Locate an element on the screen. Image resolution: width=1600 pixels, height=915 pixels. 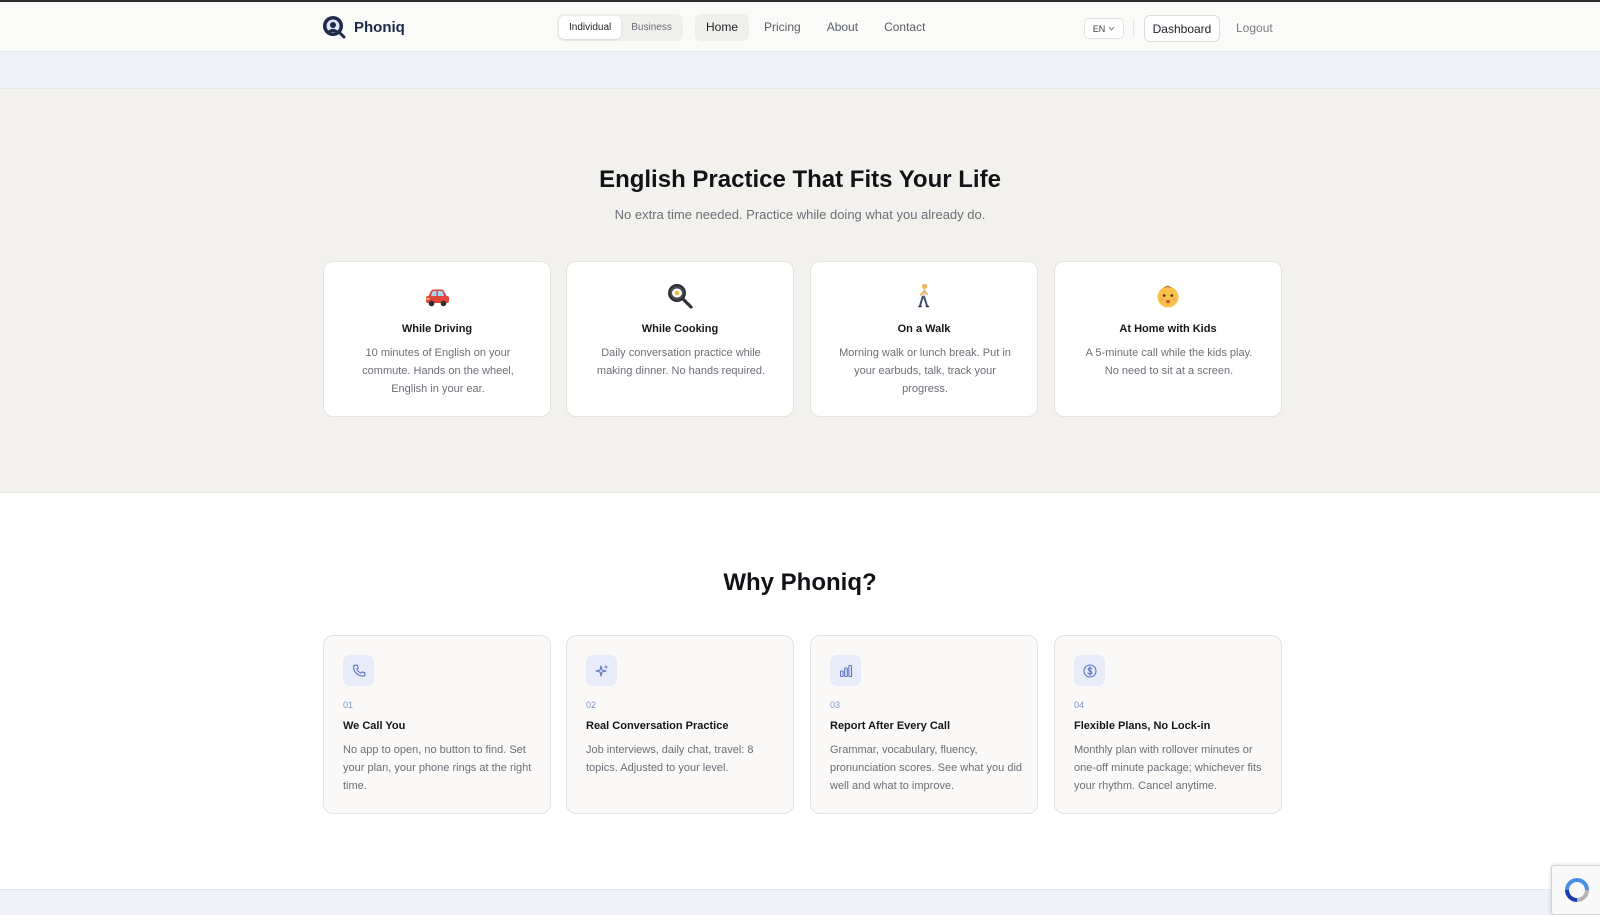
language-value: EN is located at coordinates (1099, 28).